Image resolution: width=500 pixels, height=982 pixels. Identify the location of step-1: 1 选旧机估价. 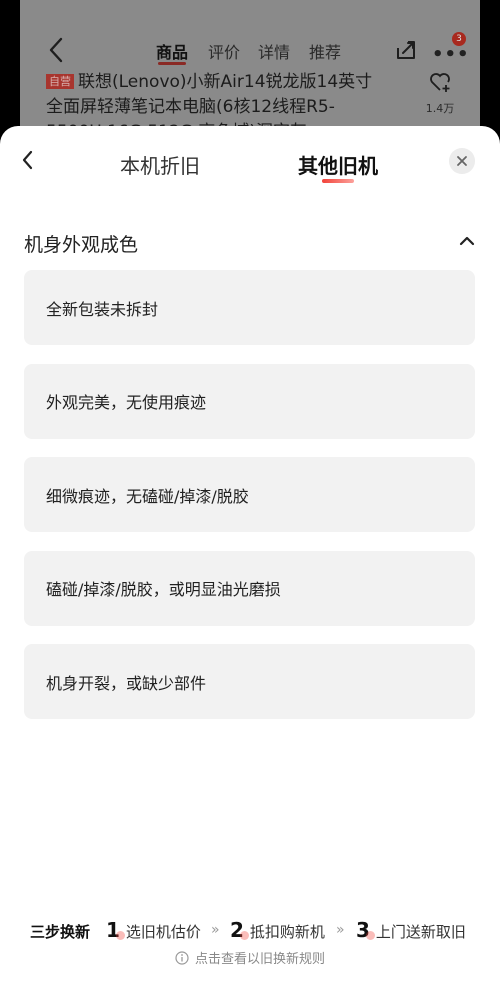
(153, 931).